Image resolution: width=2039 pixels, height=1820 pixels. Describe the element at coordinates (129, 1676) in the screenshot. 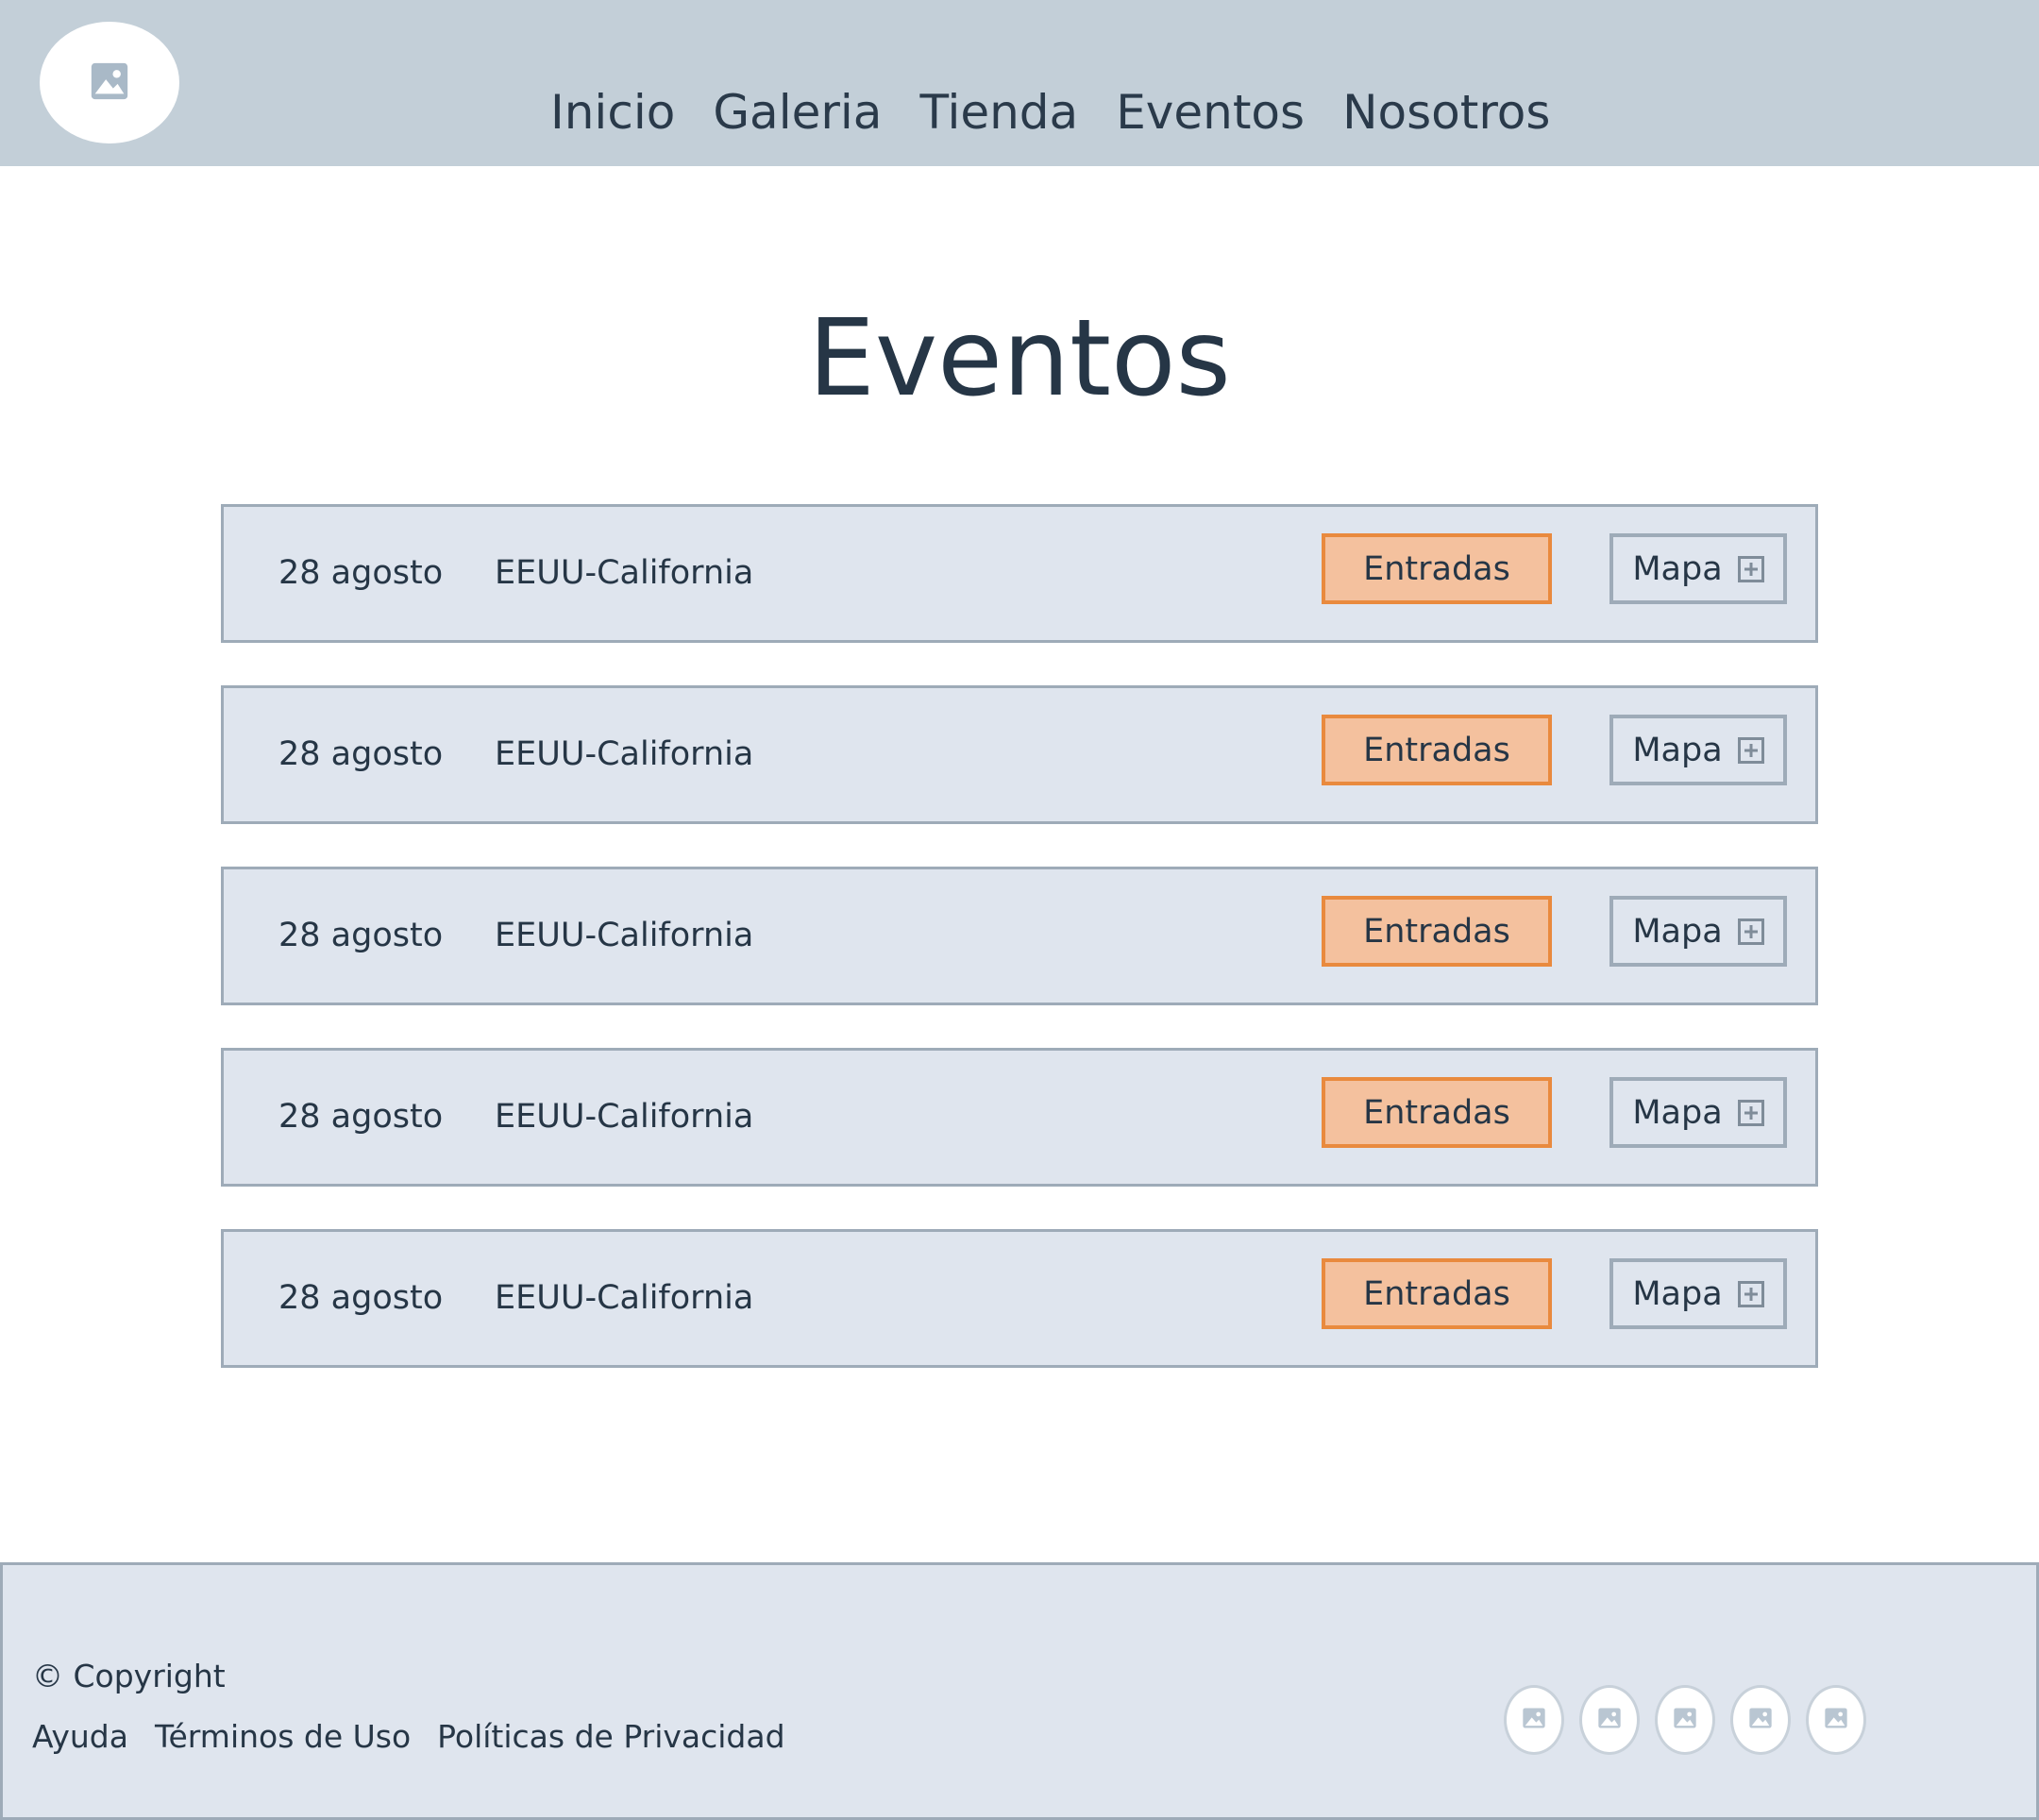

I see `copyright-text: © Copyright` at that location.